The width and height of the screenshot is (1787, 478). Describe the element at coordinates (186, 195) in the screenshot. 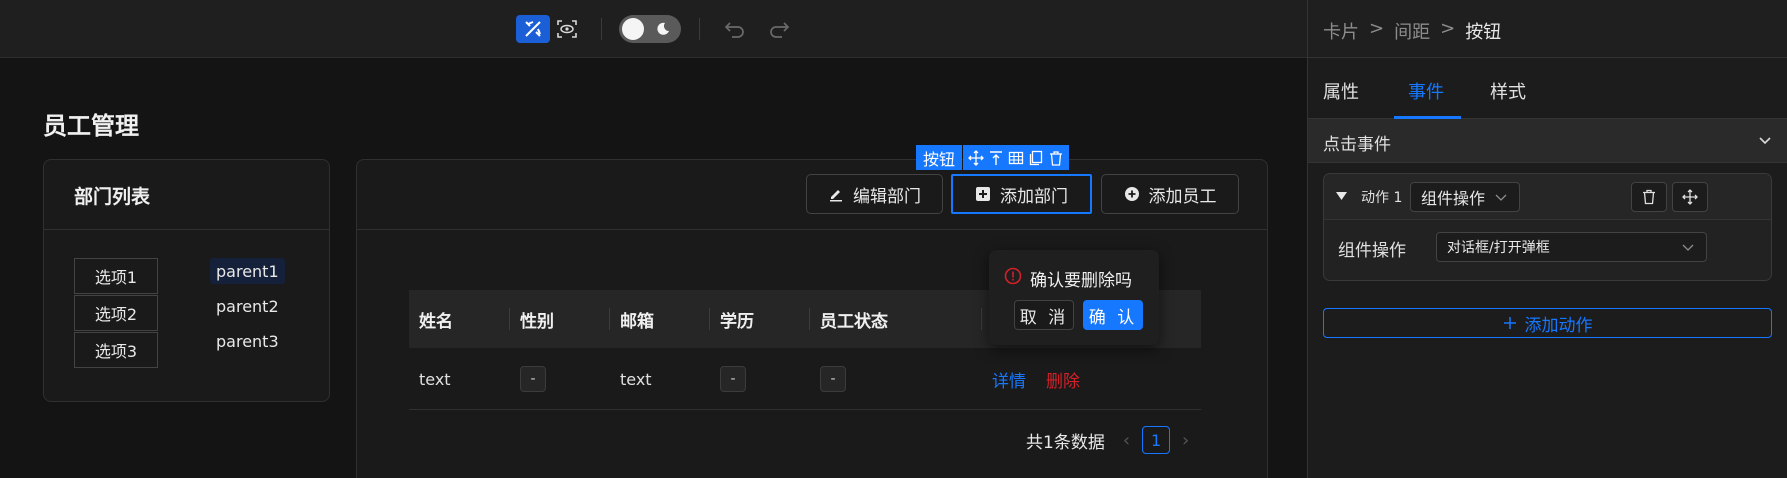

I see `card-header: 部门列表` at that location.